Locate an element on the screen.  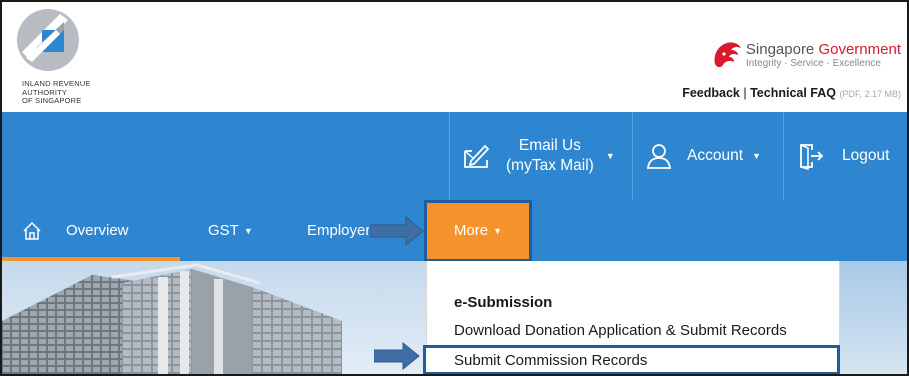
mail-edit-icon is located at coordinates (477, 156).